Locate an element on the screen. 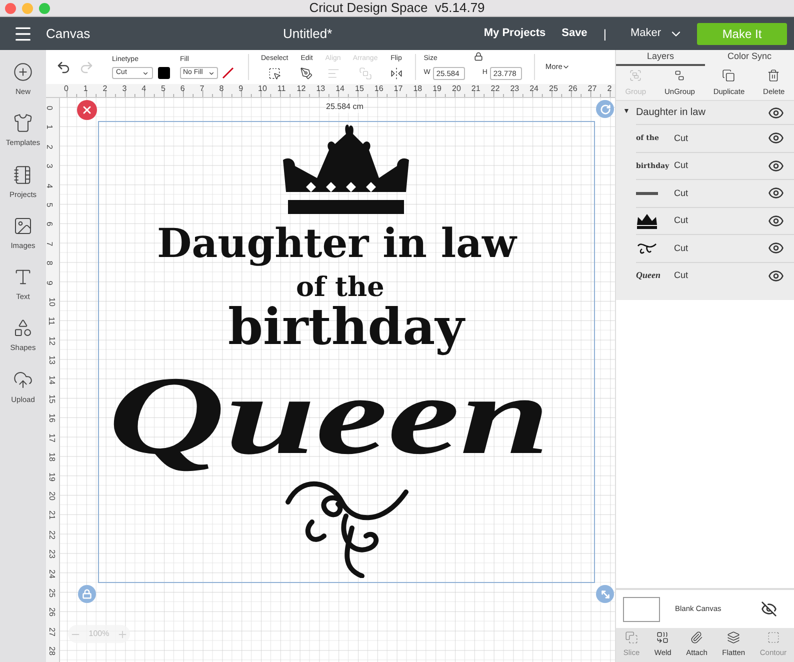 Image resolution: width=794 pixels, height=662 pixels. ruler-label: 7 is located at coordinates (202, 89).